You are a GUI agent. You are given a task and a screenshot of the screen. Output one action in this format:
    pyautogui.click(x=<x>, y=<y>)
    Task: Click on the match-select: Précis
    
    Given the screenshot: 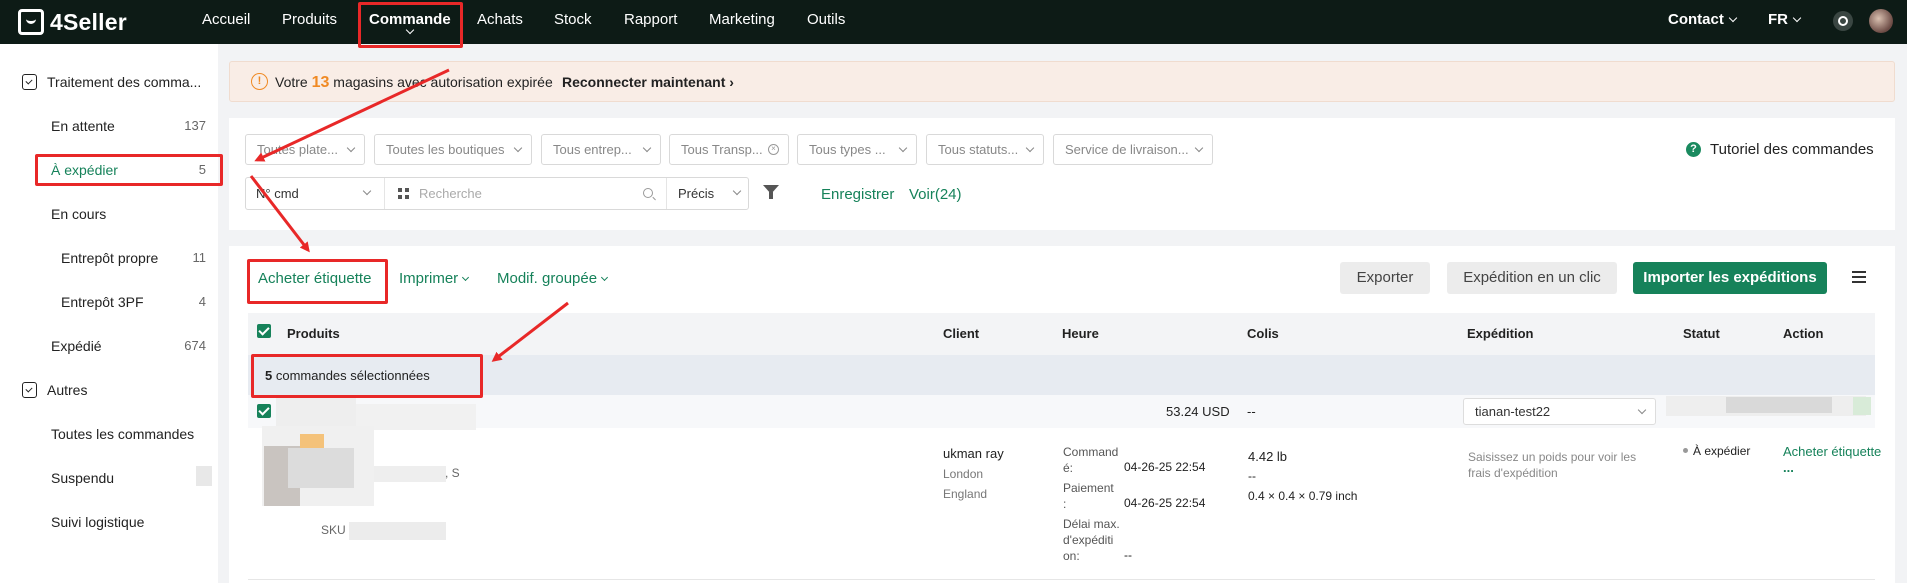 What is the action you would take?
    pyautogui.click(x=714, y=193)
    